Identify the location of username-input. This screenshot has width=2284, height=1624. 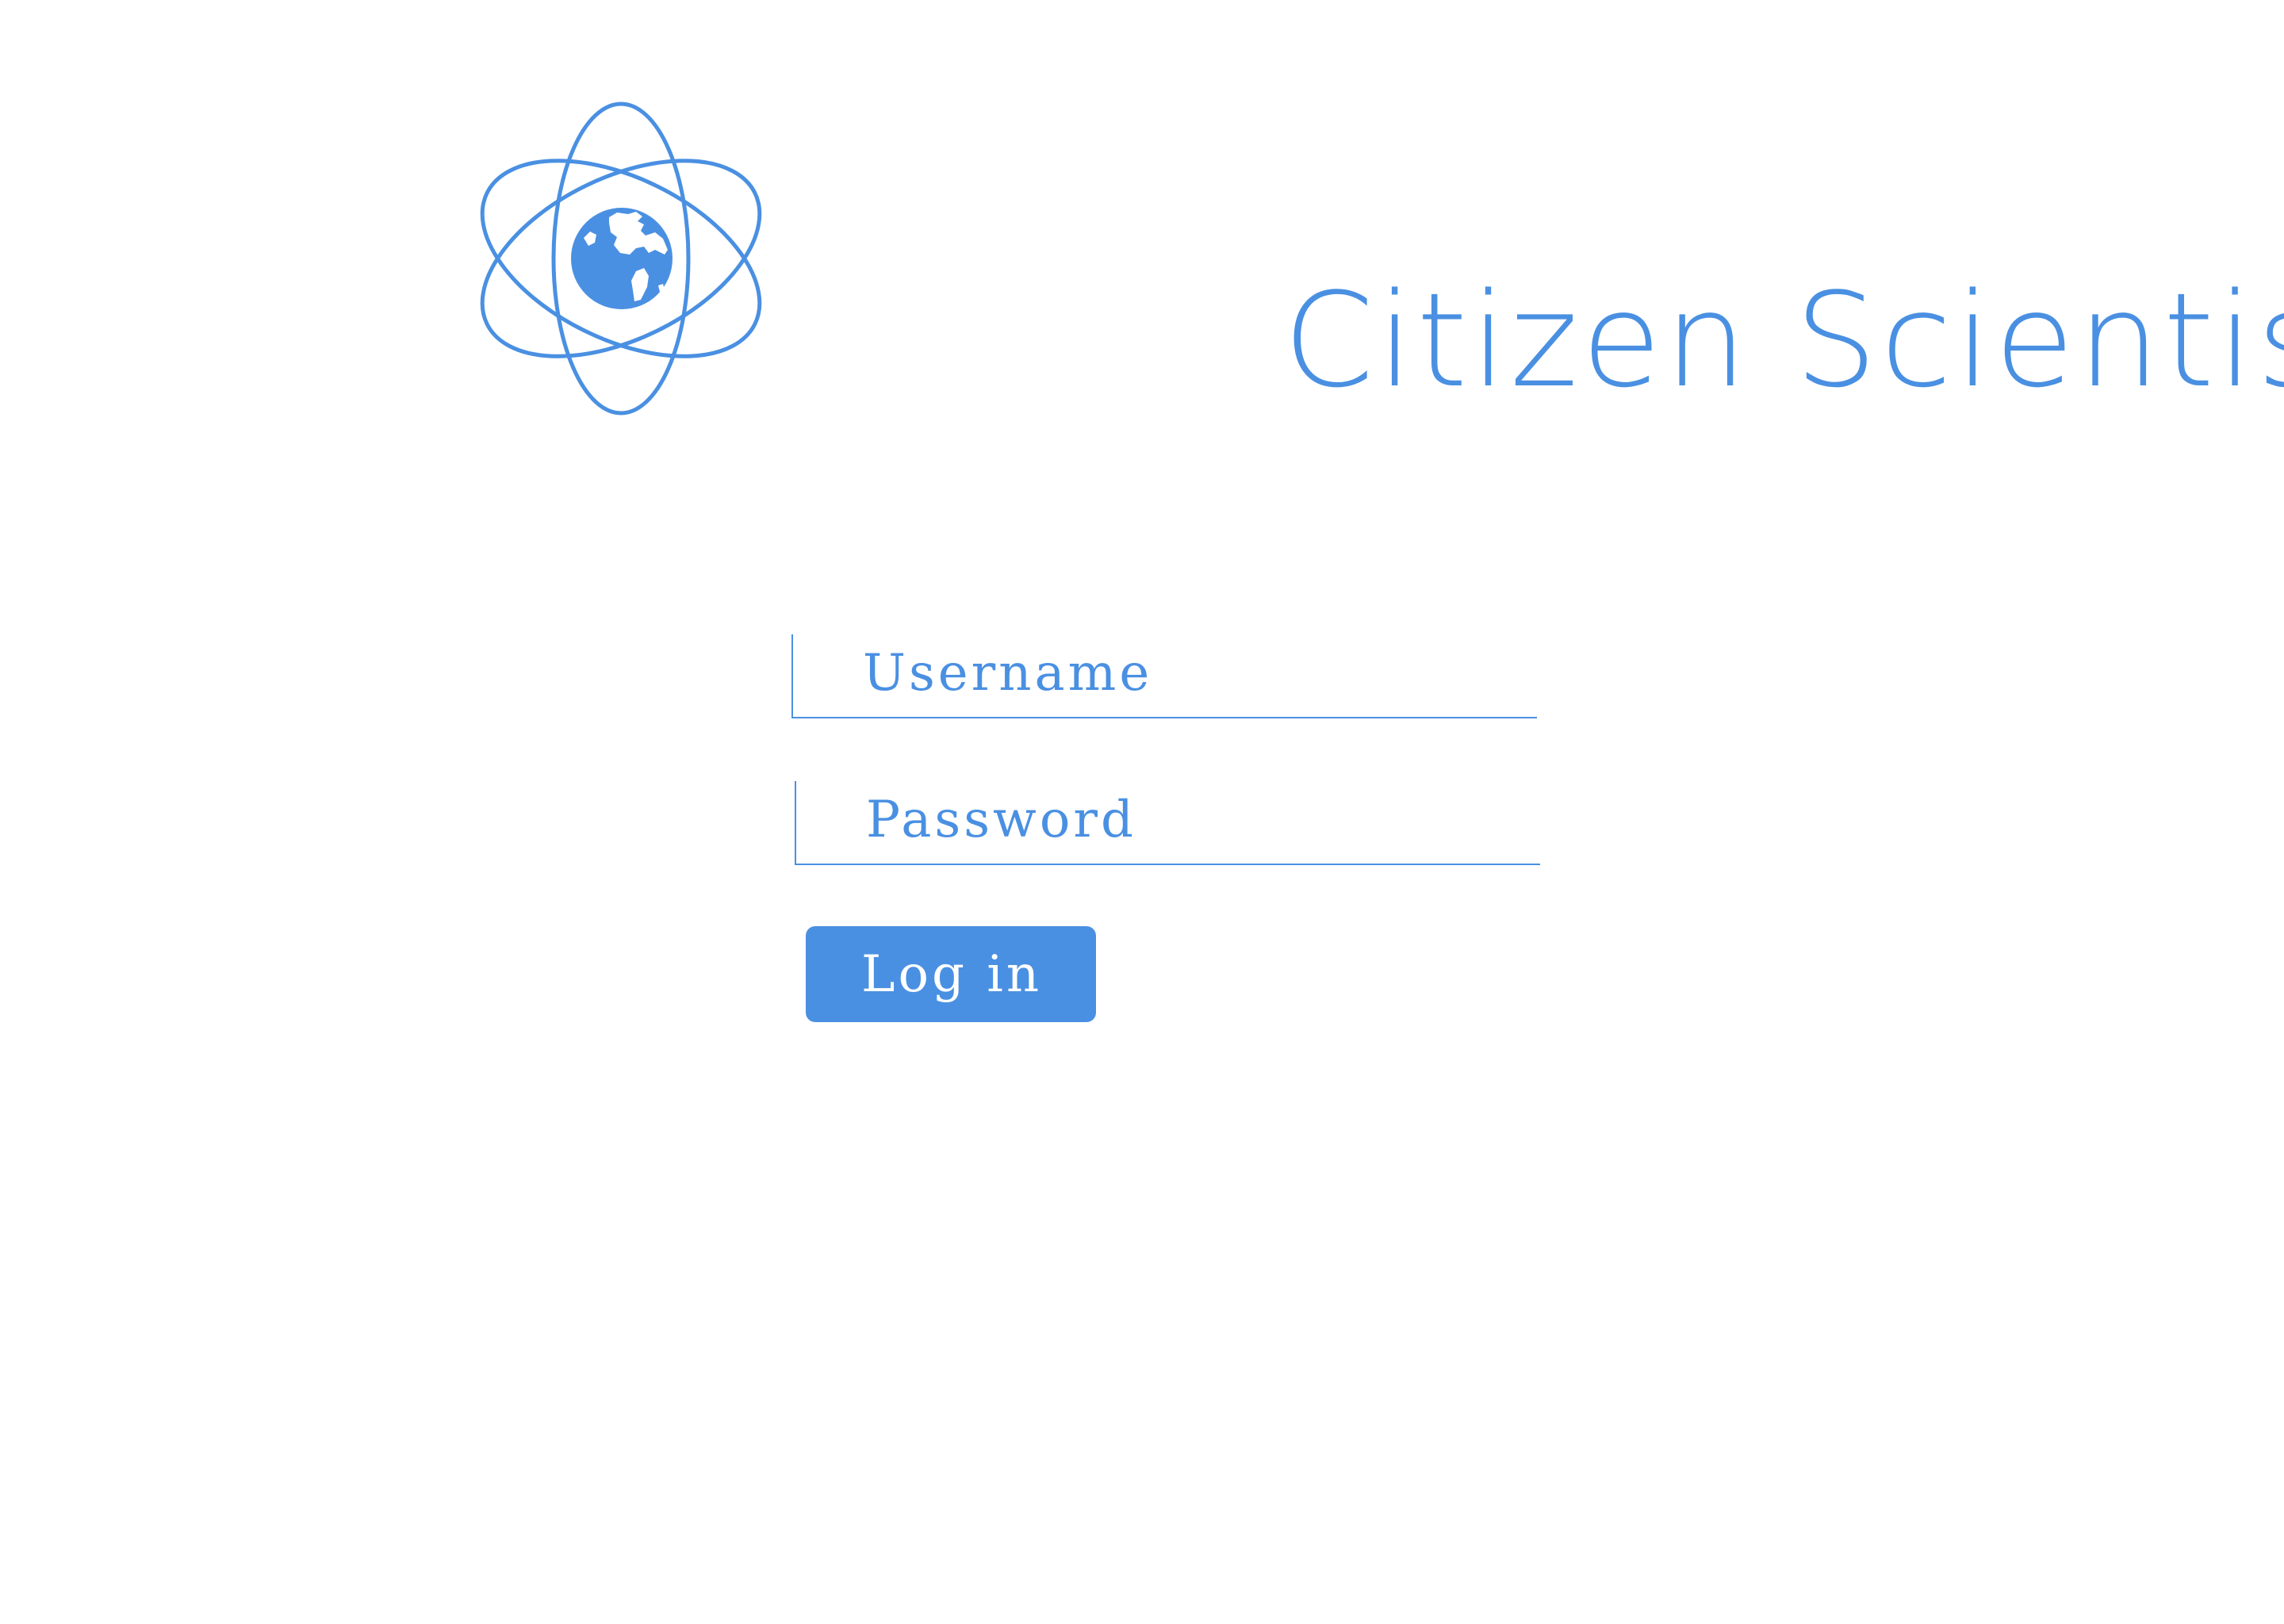
(1188, 673).